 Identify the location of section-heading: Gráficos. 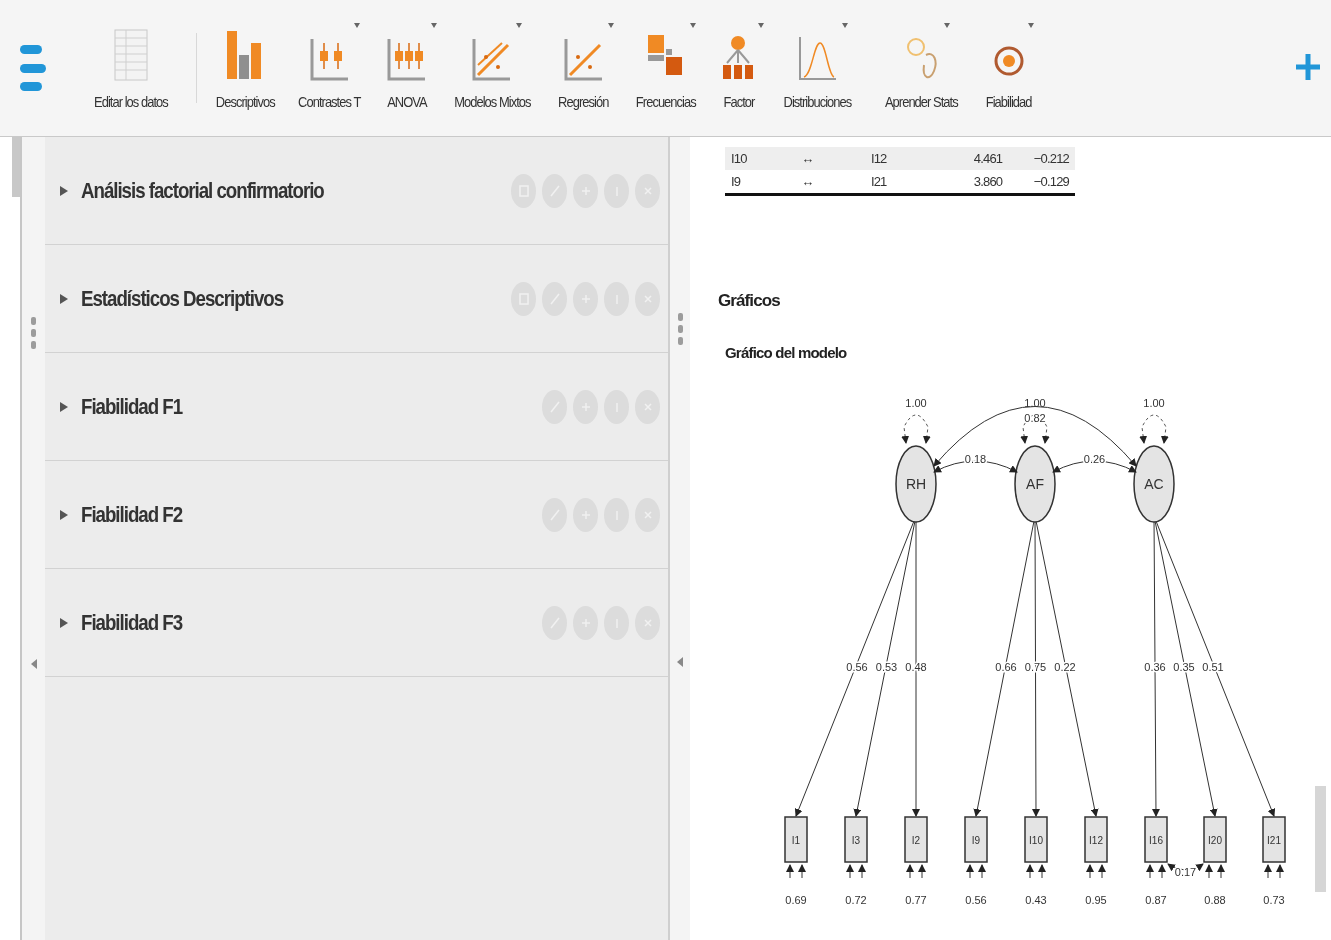
(749, 301).